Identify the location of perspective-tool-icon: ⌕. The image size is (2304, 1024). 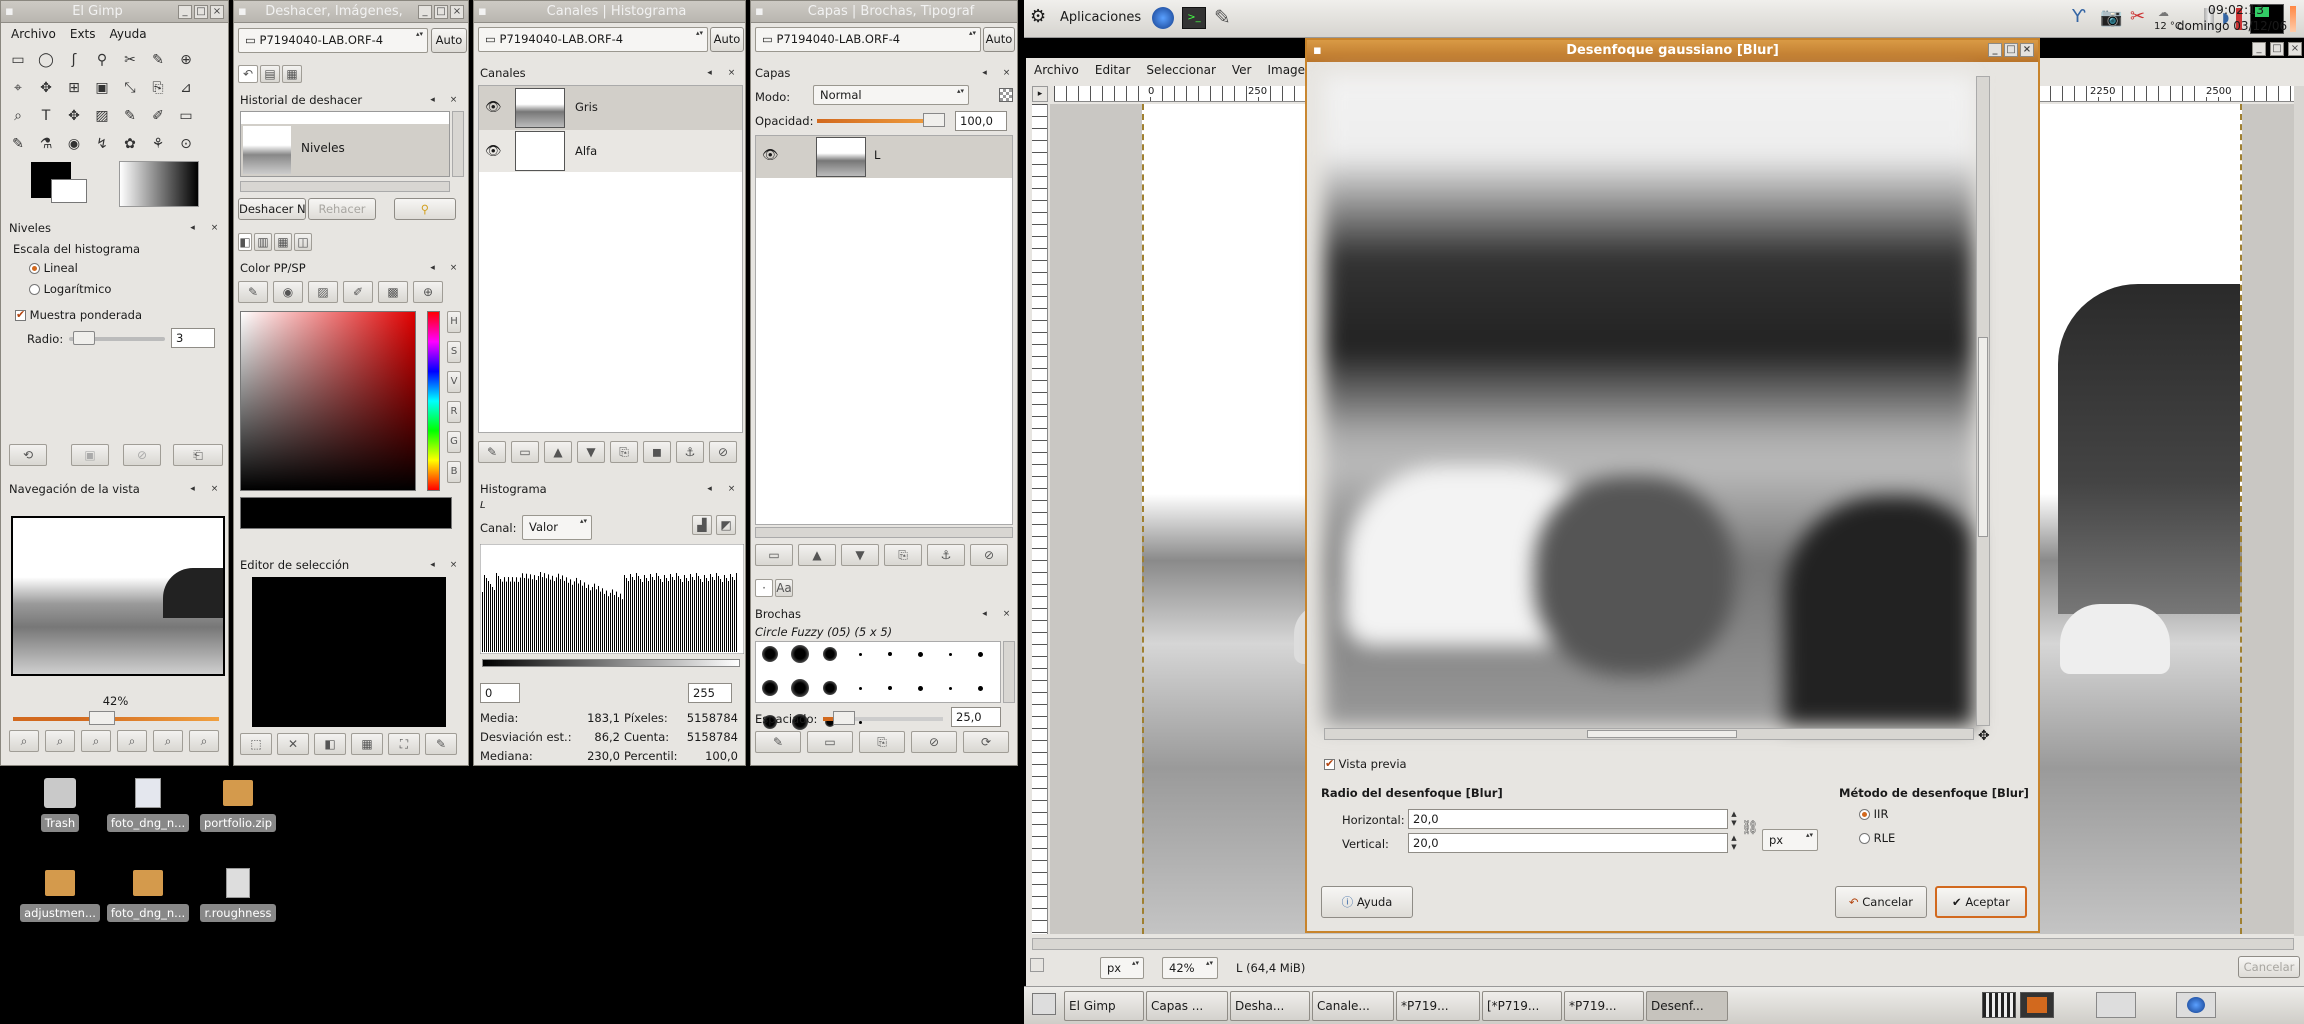
(18, 116).